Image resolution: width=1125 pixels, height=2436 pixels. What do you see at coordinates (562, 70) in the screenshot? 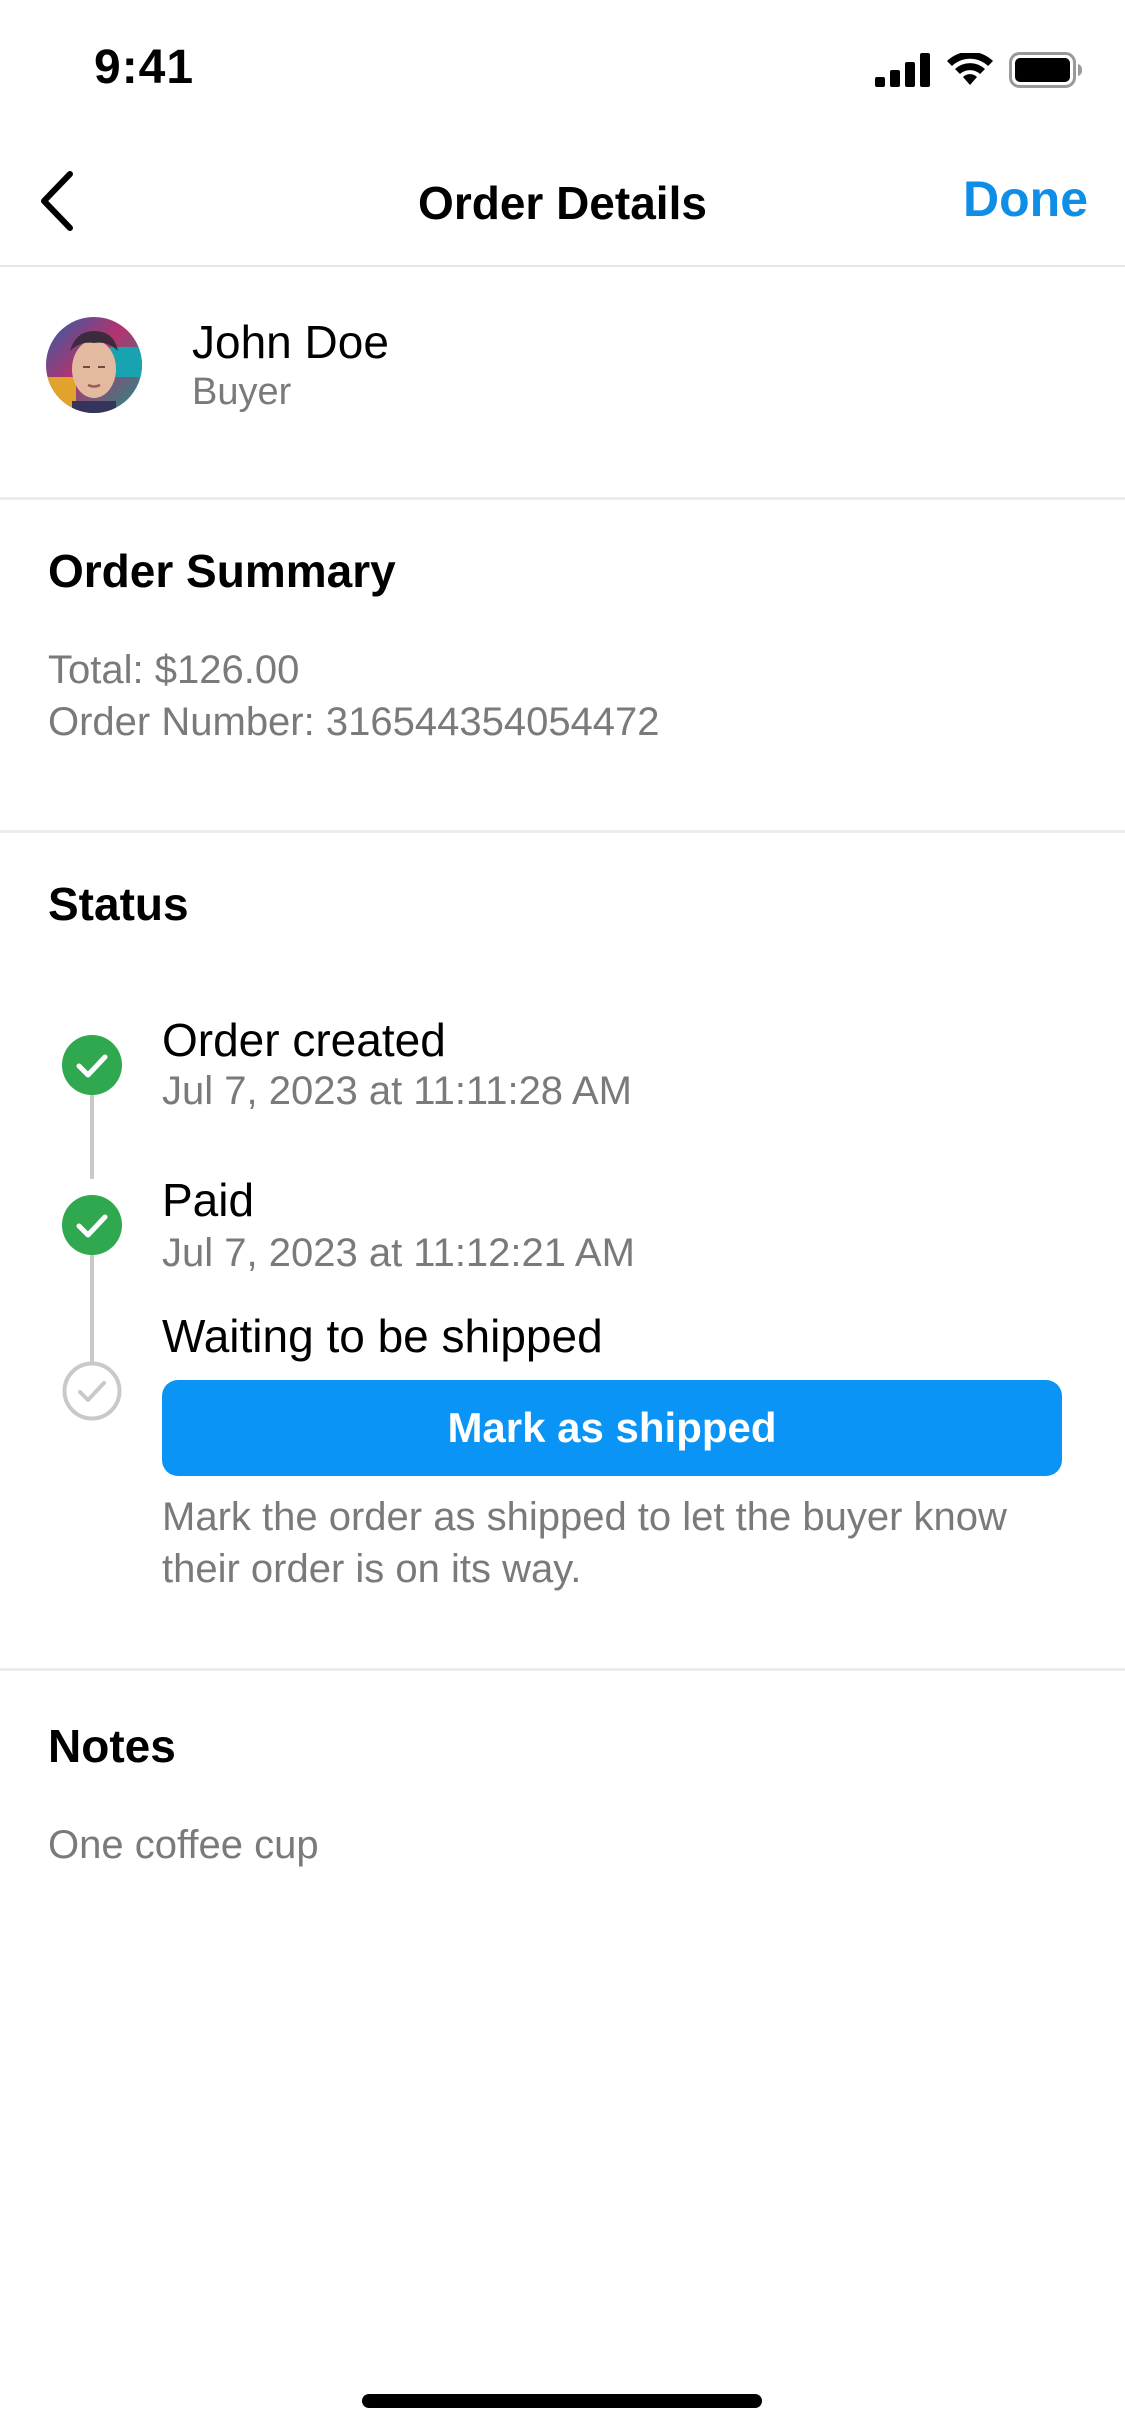
I see `status-bar: 9:41` at bounding box center [562, 70].